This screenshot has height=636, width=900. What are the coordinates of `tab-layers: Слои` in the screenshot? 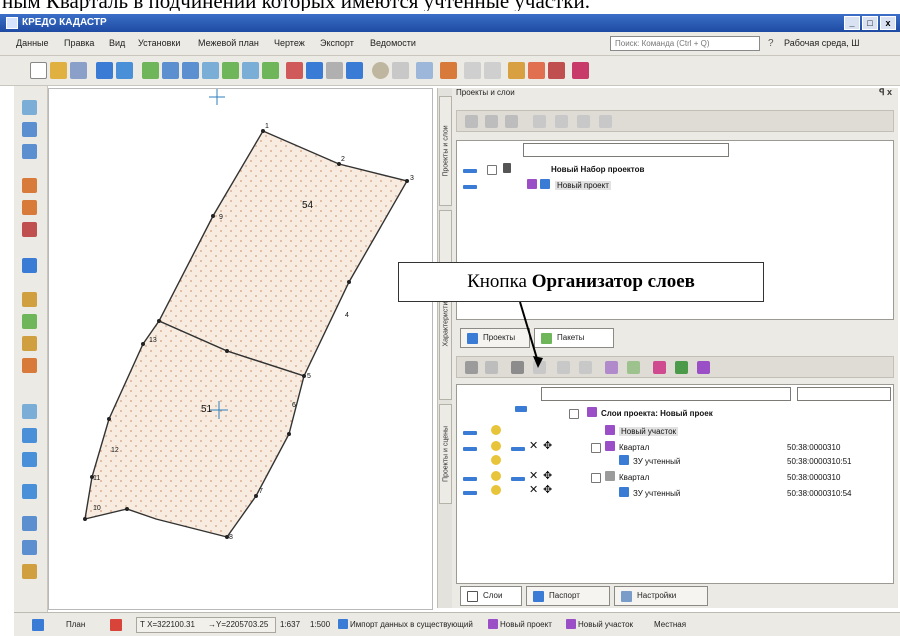 It's located at (491, 596).